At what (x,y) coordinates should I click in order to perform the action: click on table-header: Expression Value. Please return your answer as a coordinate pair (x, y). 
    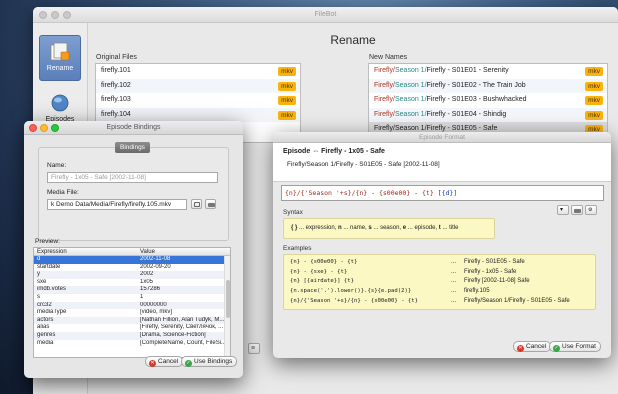
    Looking at the image, I should click on (132, 252).